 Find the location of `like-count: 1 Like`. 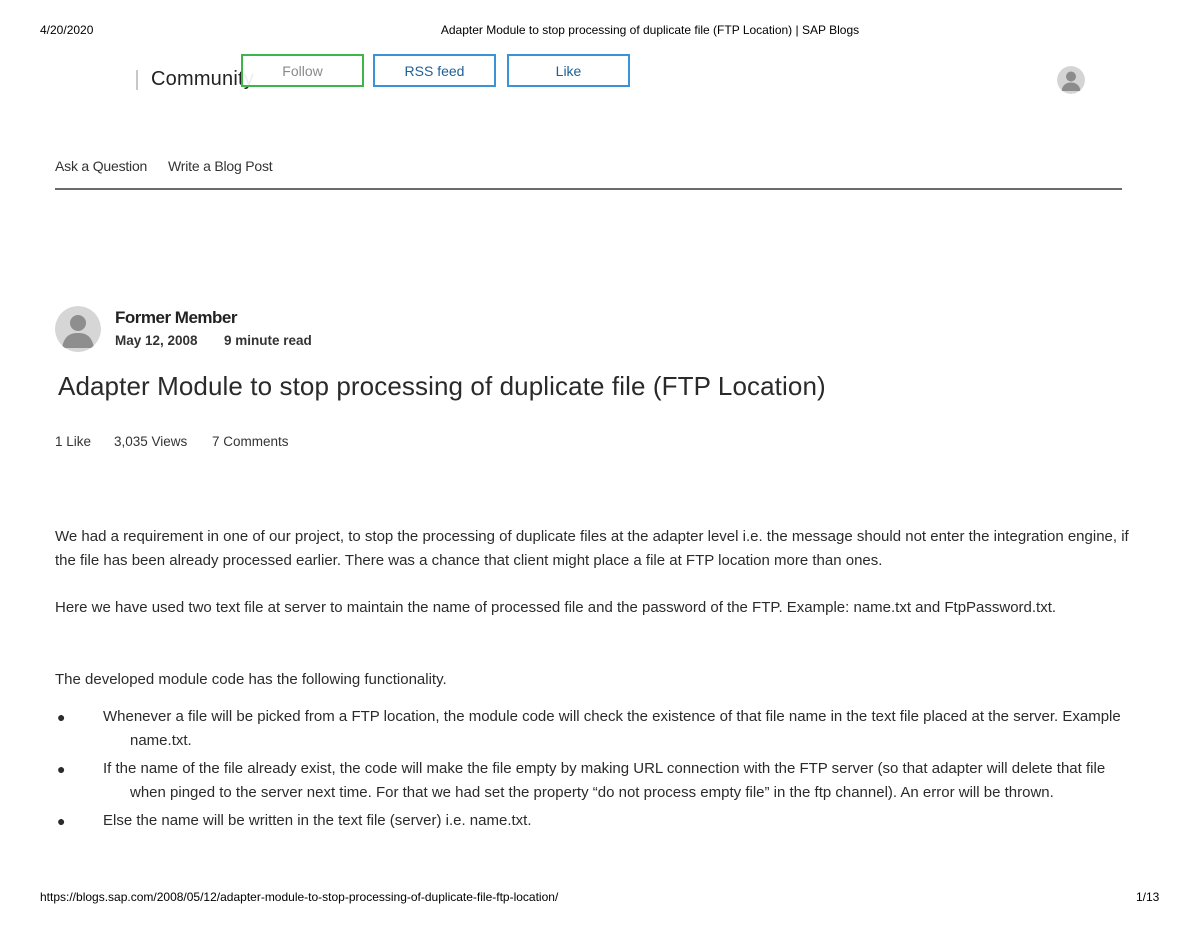

like-count: 1 Like is located at coordinates (73, 441).